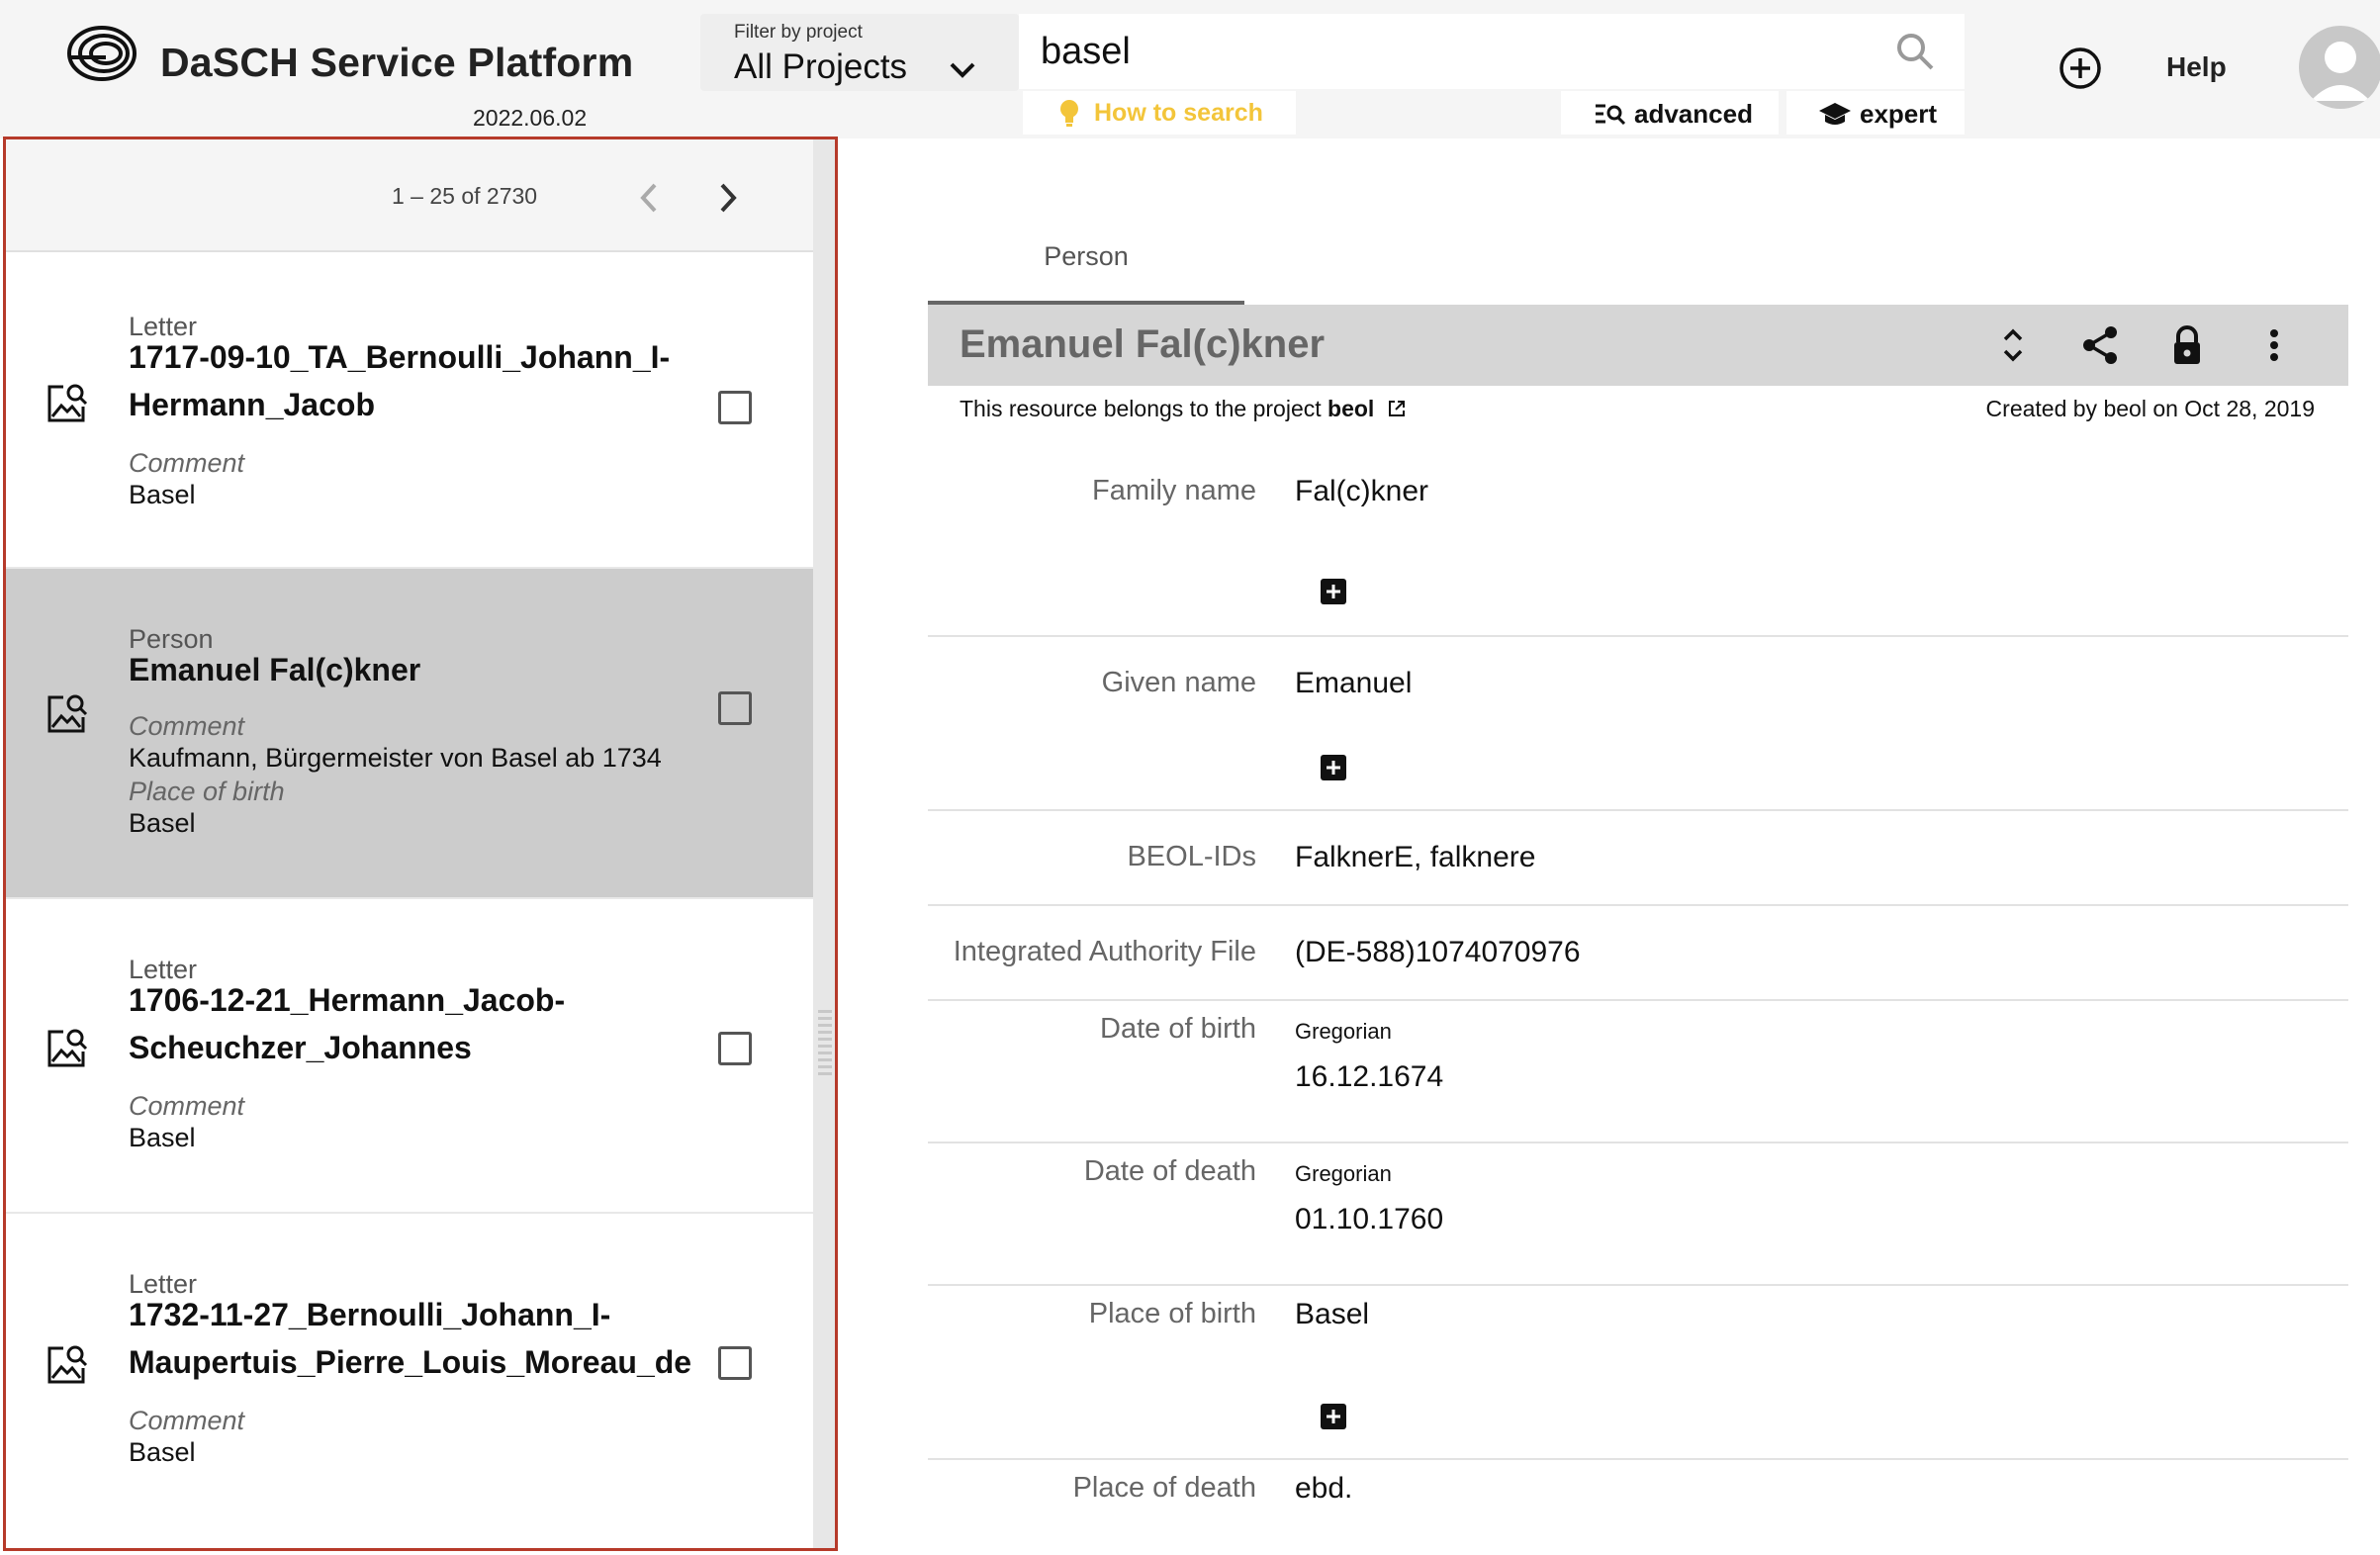 This screenshot has height=1555, width=2380. I want to click on property-value: Basel, so click(1332, 1314).